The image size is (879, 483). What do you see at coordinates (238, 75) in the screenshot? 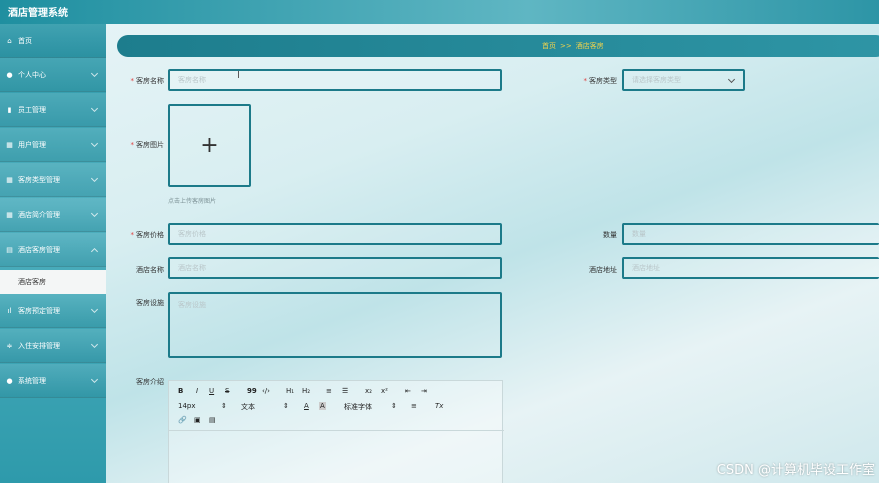
I see `text-cursor-icon: I` at bounding box center [238, 75].